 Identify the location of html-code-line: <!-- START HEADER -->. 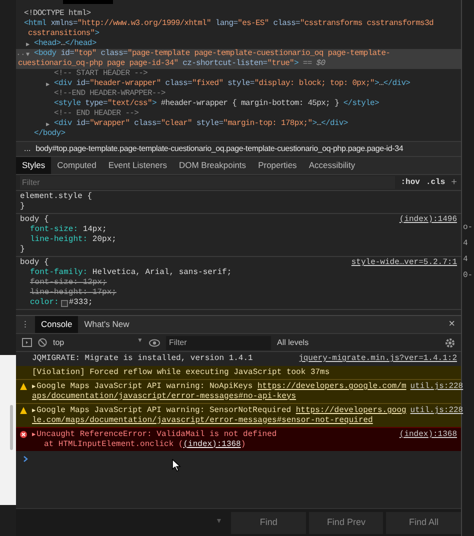
(101, 74).